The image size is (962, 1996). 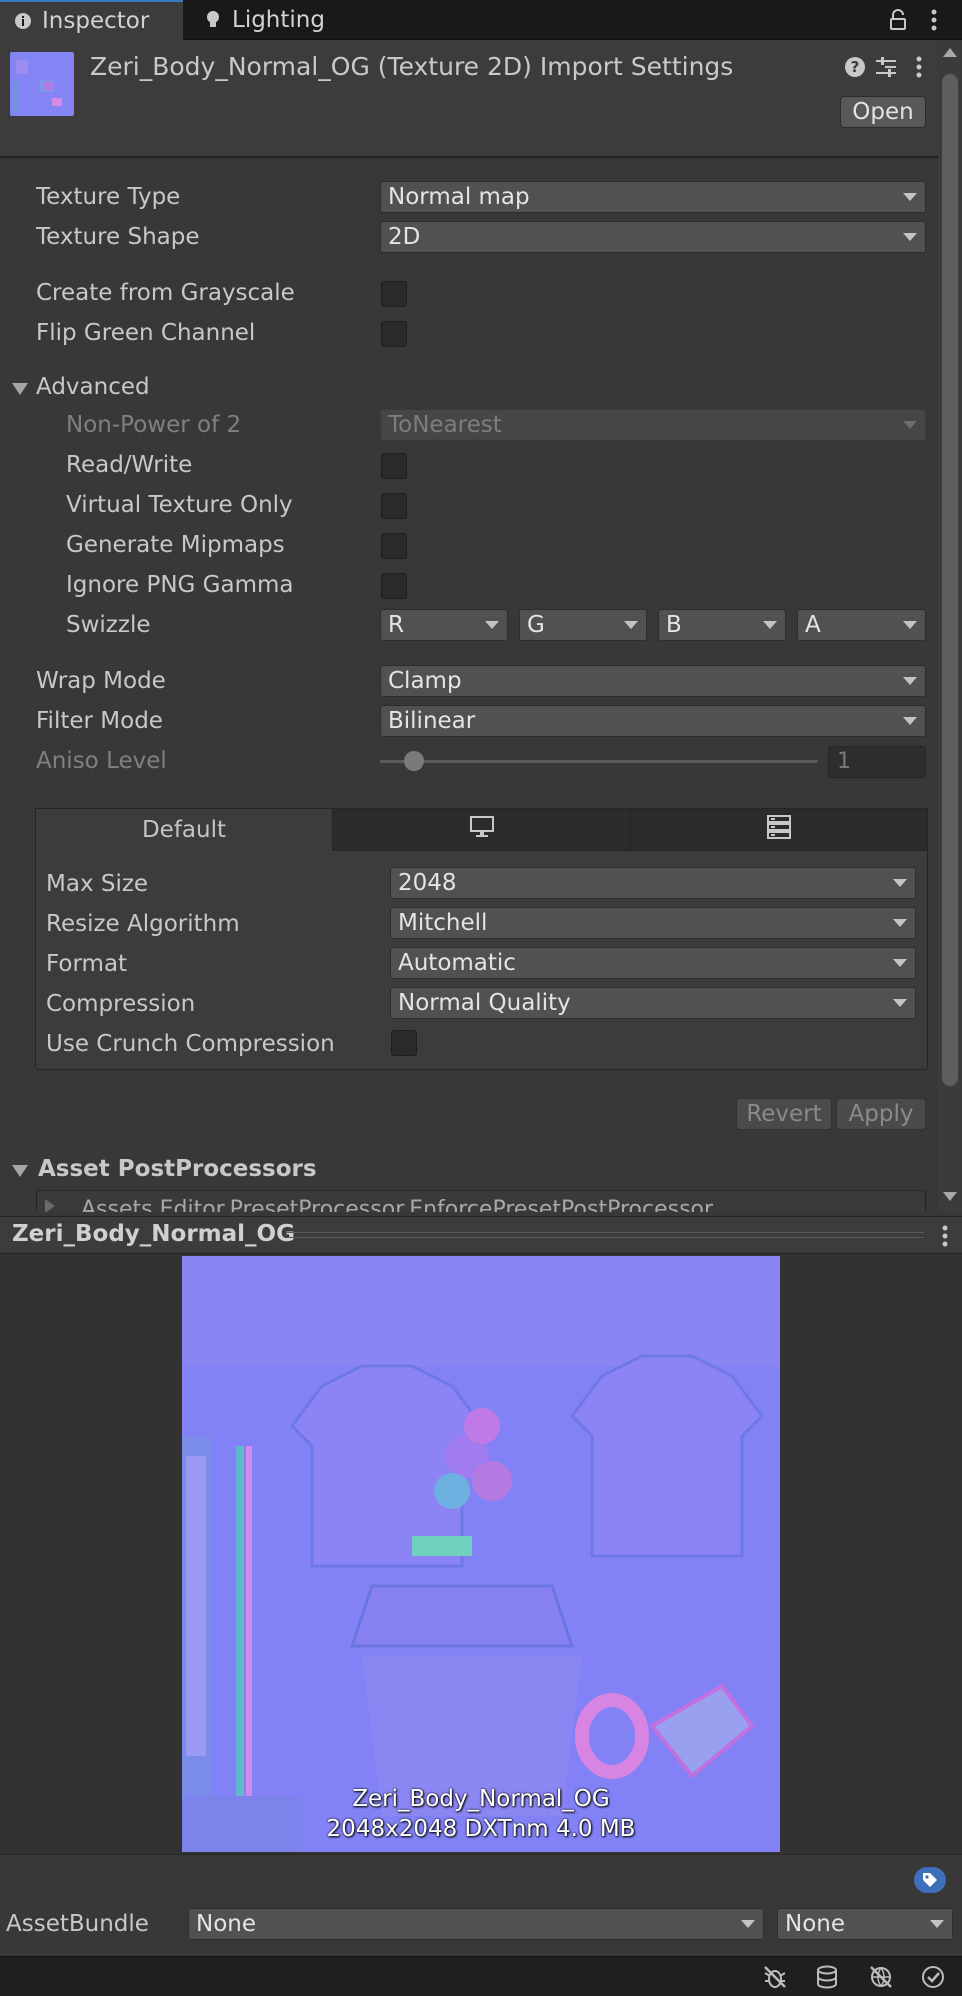 I want to click on swizzle-a-dropdown: A, so click(x=861, y=625).